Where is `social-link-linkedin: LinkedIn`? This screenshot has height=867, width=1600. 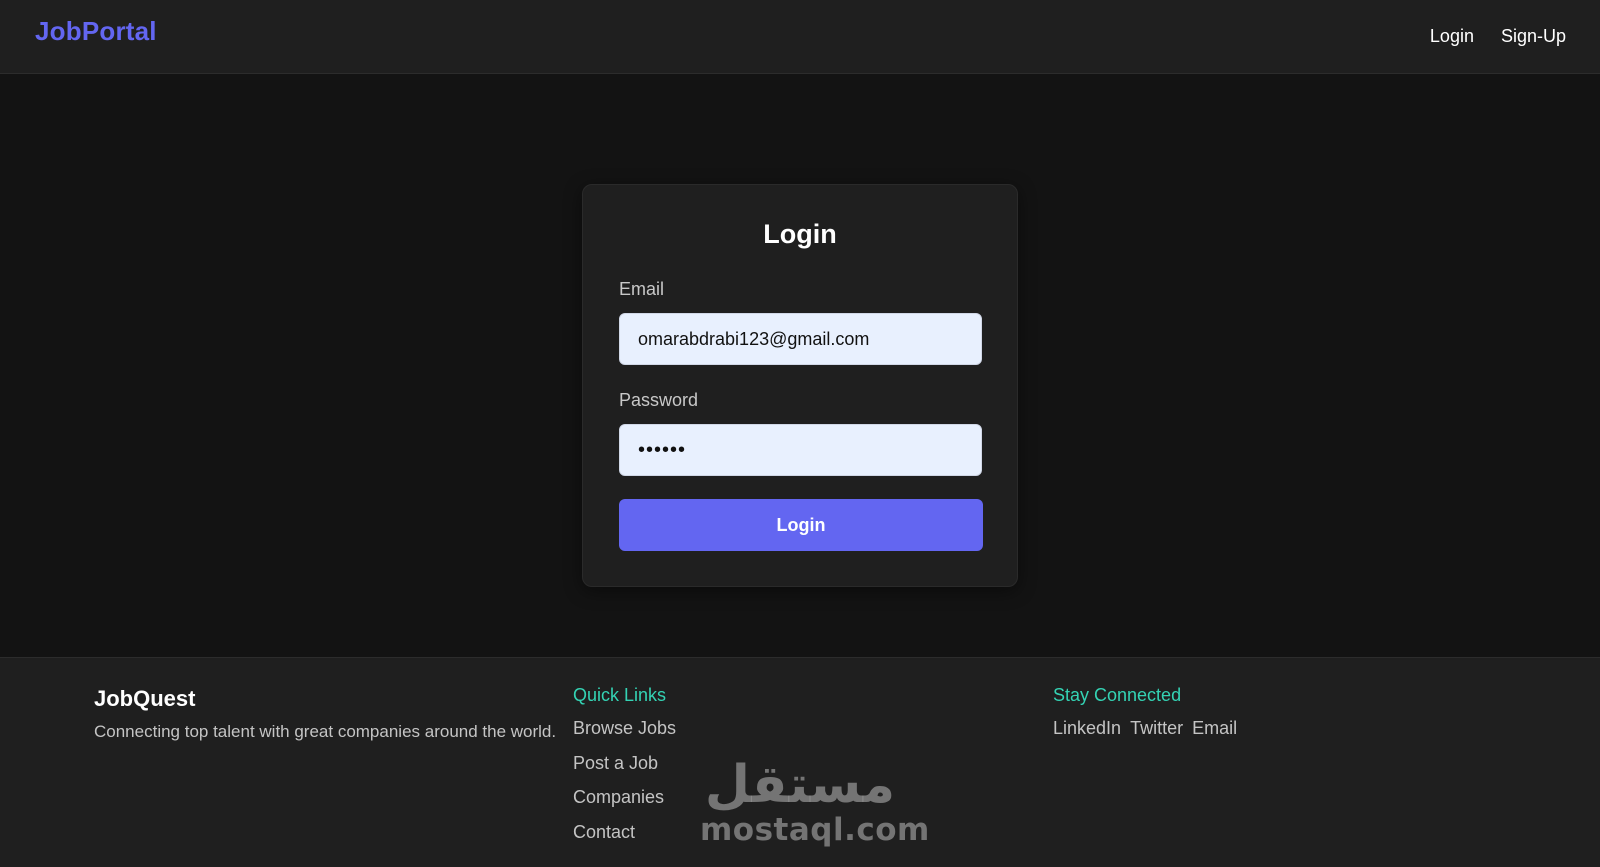
social-link-linkedin: LinkedIn is located at coordinates (1087, 728).